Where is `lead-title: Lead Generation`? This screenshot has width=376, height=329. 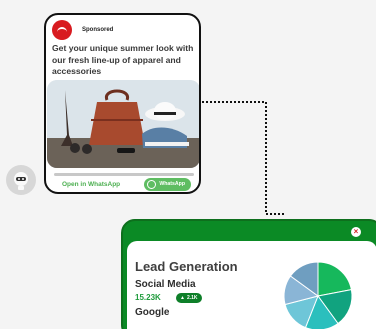 lead-title: Lead Generation is located at coordinates (186, 266).